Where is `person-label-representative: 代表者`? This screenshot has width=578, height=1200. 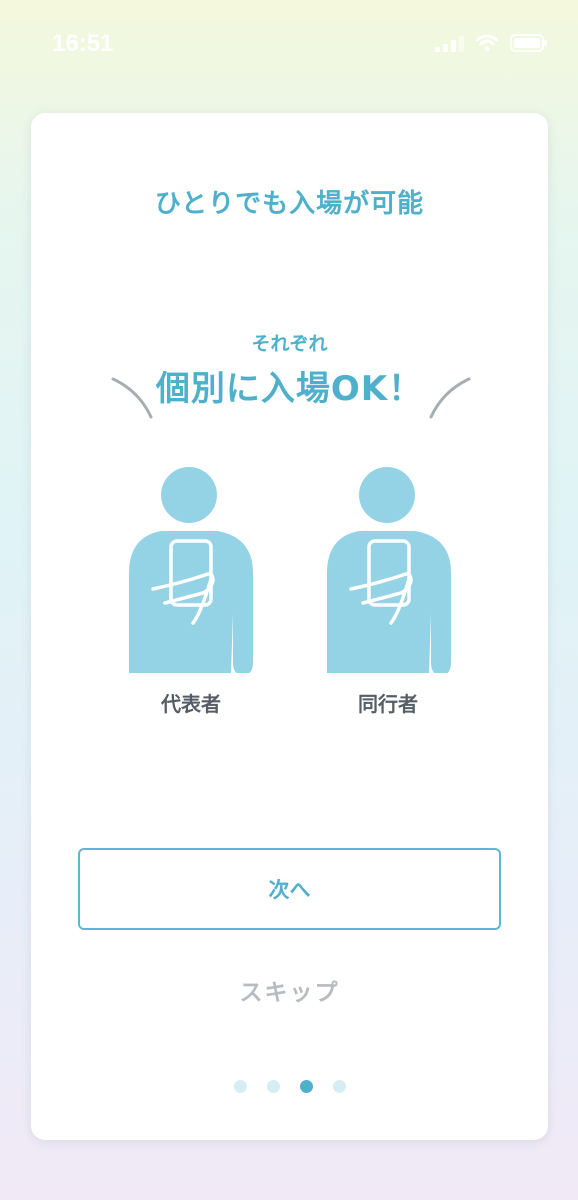
person-label-representative: 代表者 is located at coordinates (191, 704).